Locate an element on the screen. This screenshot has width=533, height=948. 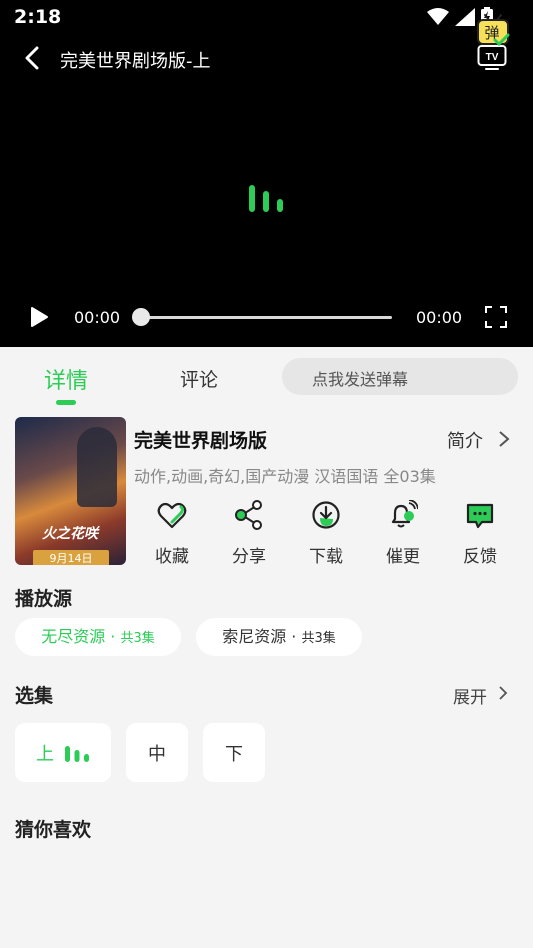
progress-bar is located at coordinates (266, 317).